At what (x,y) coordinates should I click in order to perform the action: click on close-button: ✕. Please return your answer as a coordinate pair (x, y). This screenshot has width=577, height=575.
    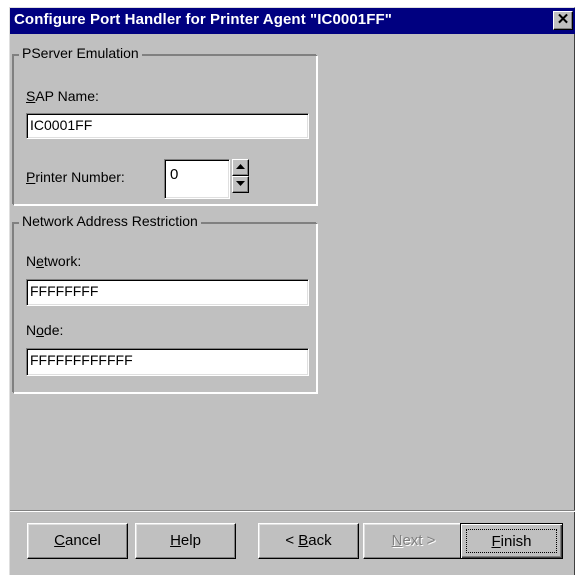
    Looking at the image, I should click on (563, 20).